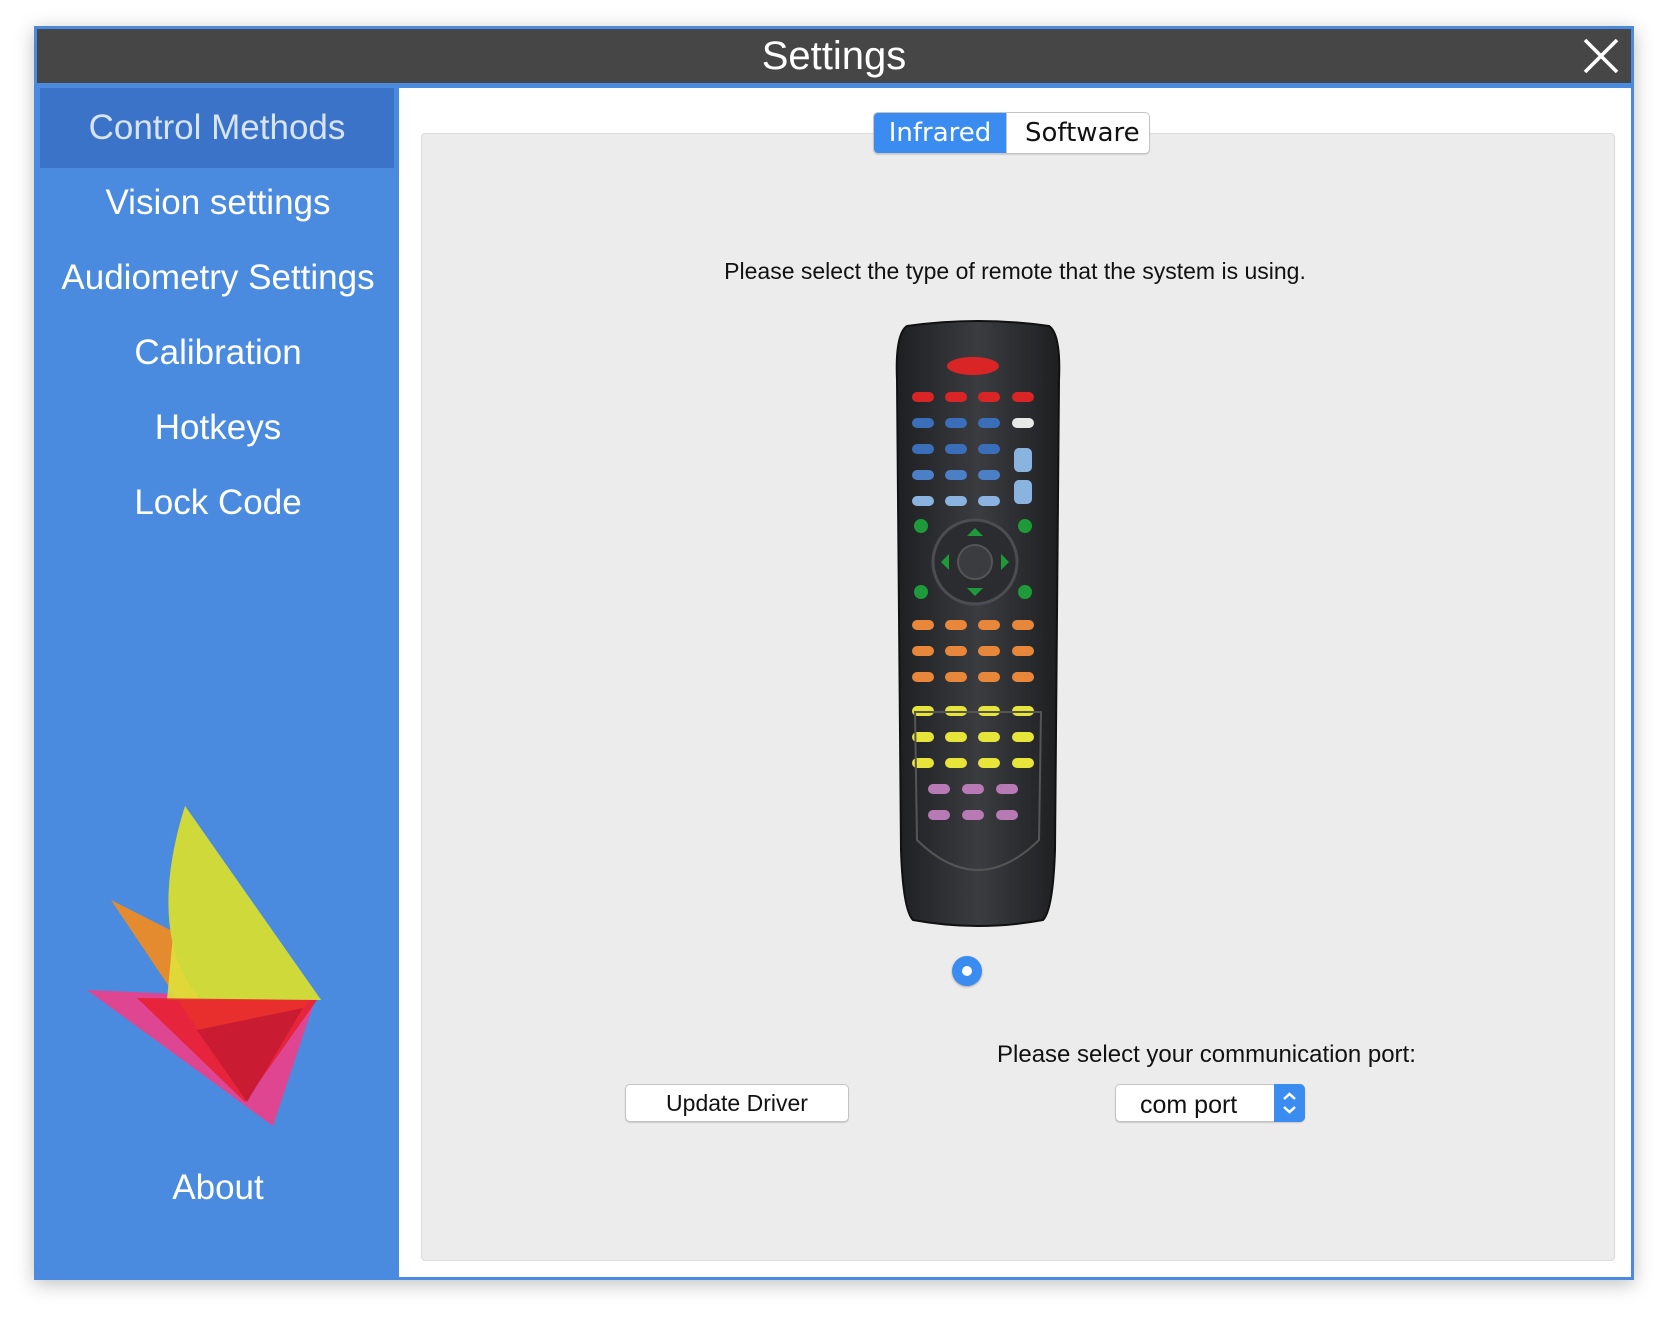 This screenshot has height=1324, width=1668. What do you see at coordinates (967, 971) in the screenshot?
I see `remote-select-radio` at bounding box center [967, 971].